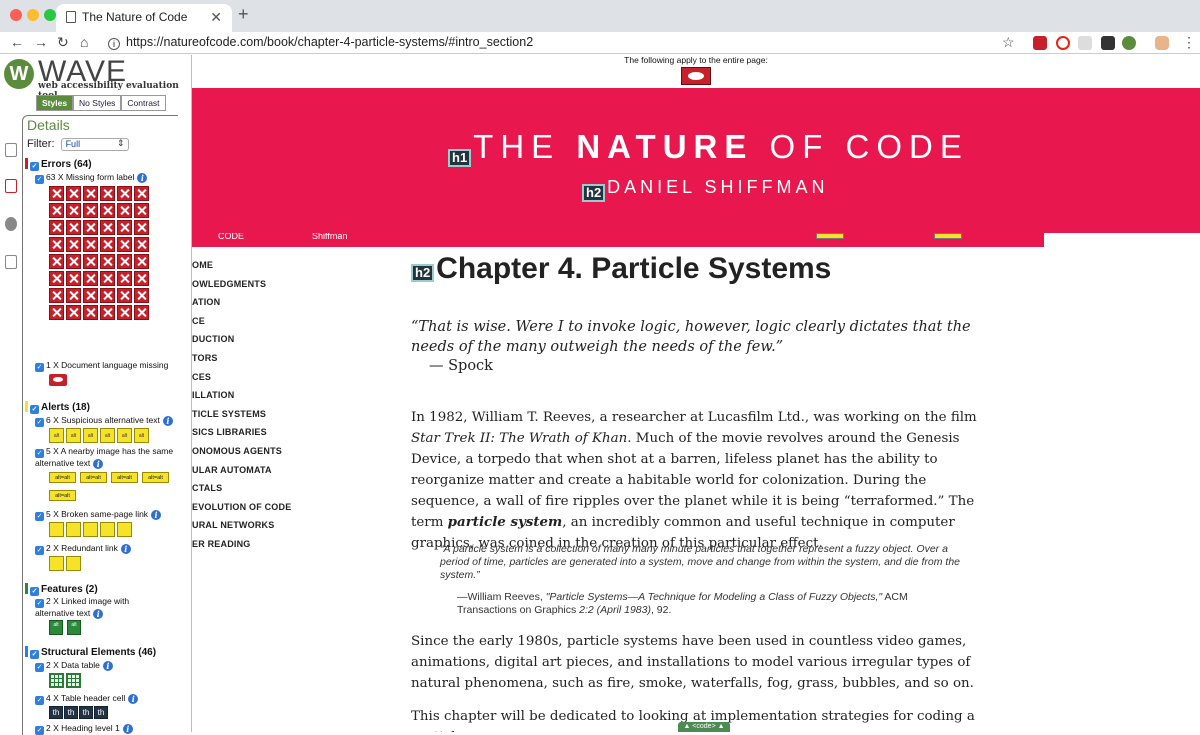 This screenshot has width=1200, height=735. What do you see at coordinates (207, 488) in the screenshot?
I see `toc-item: CTALS` at bounding box center [207, 488].